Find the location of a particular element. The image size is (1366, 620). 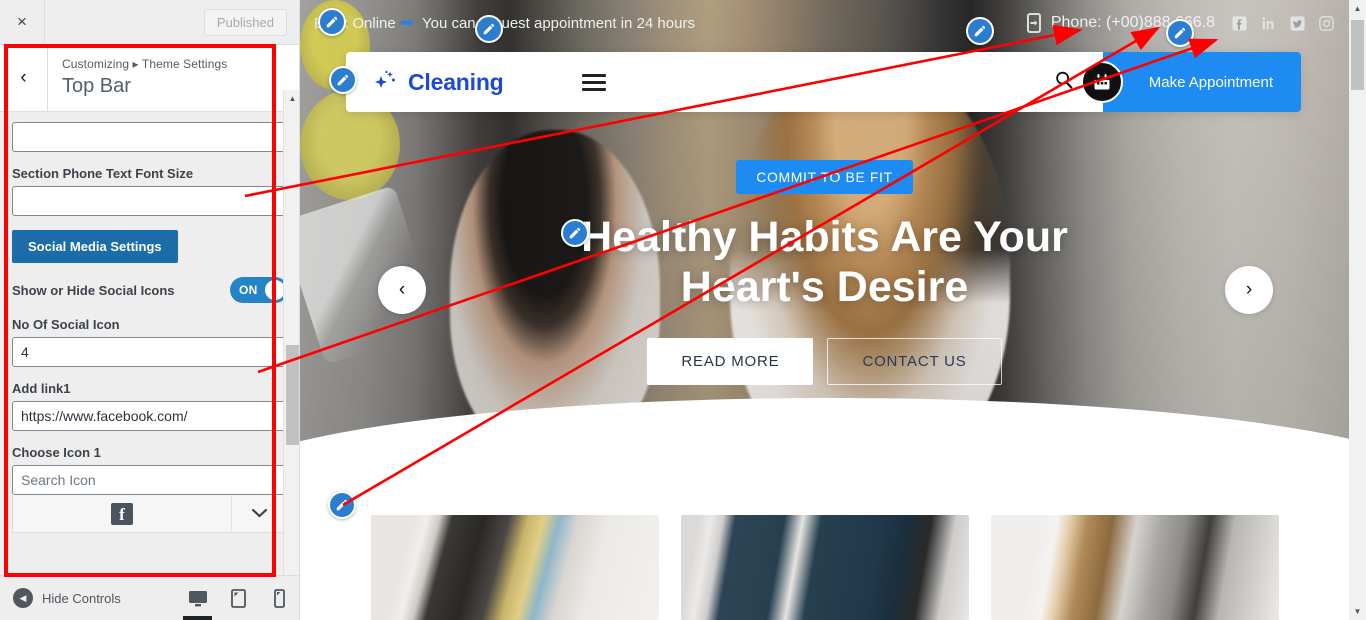

hero-buttons: READ MORE CONTACT US is located at coordinates (824, 361).